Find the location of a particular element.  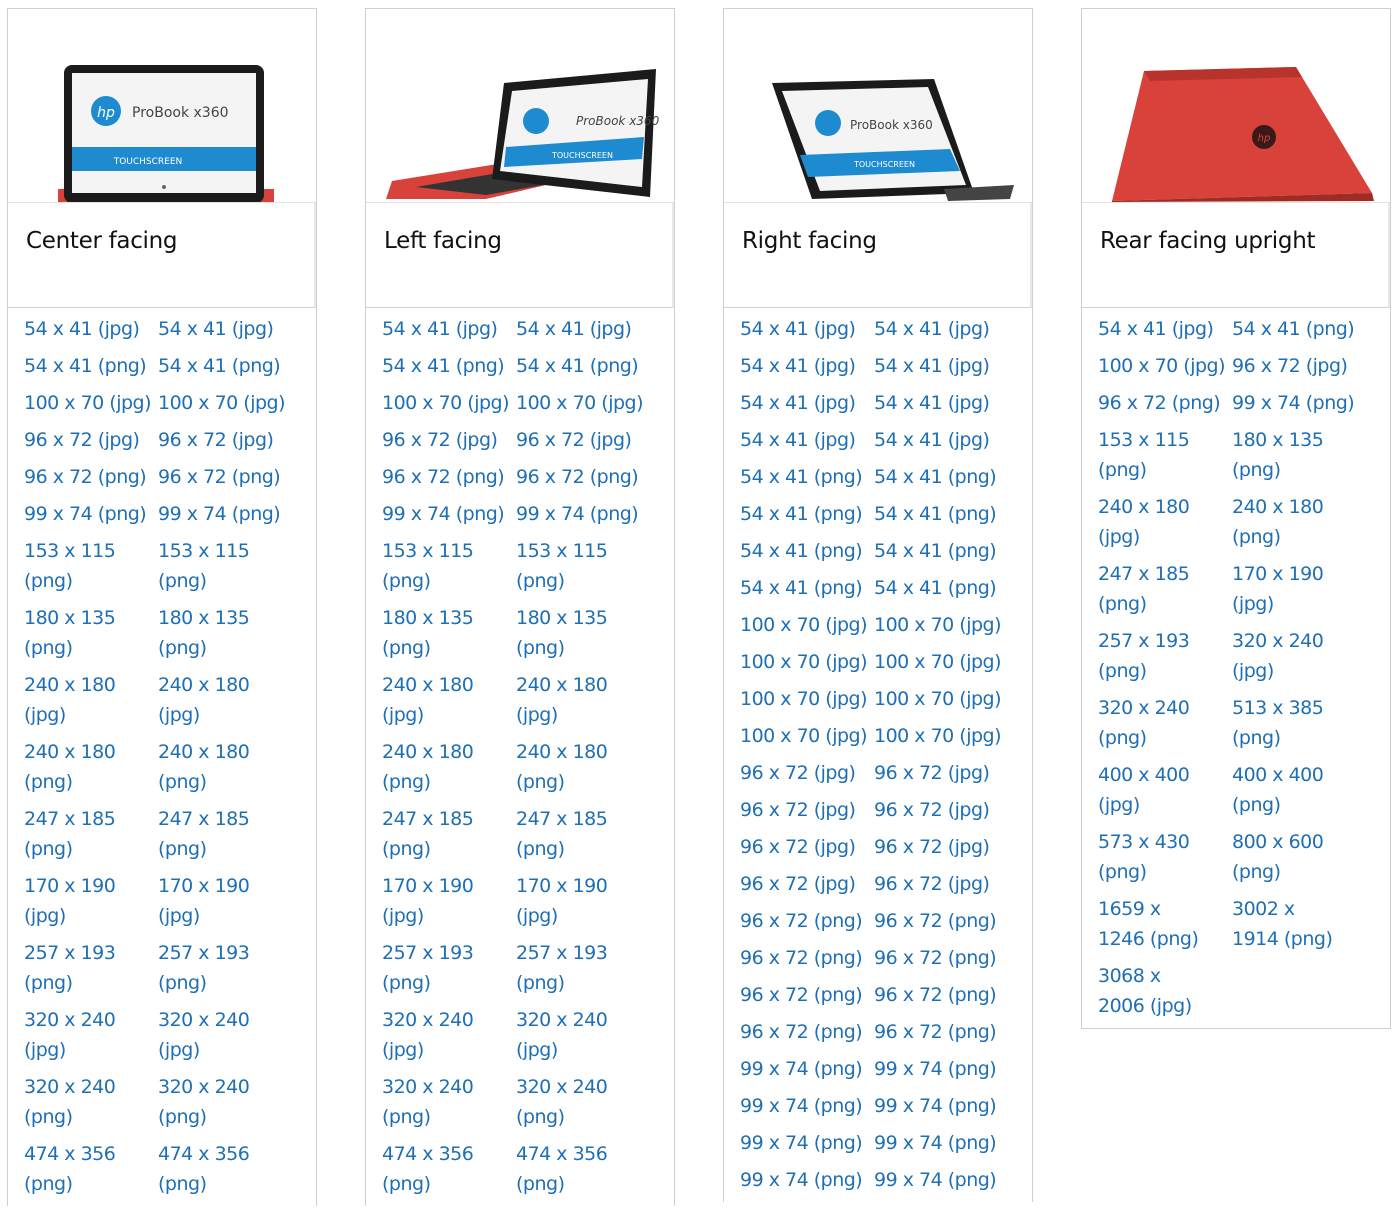

product-image-right: ProBook x360 TOUCHSCREEN is located at coordinates (878, 106).